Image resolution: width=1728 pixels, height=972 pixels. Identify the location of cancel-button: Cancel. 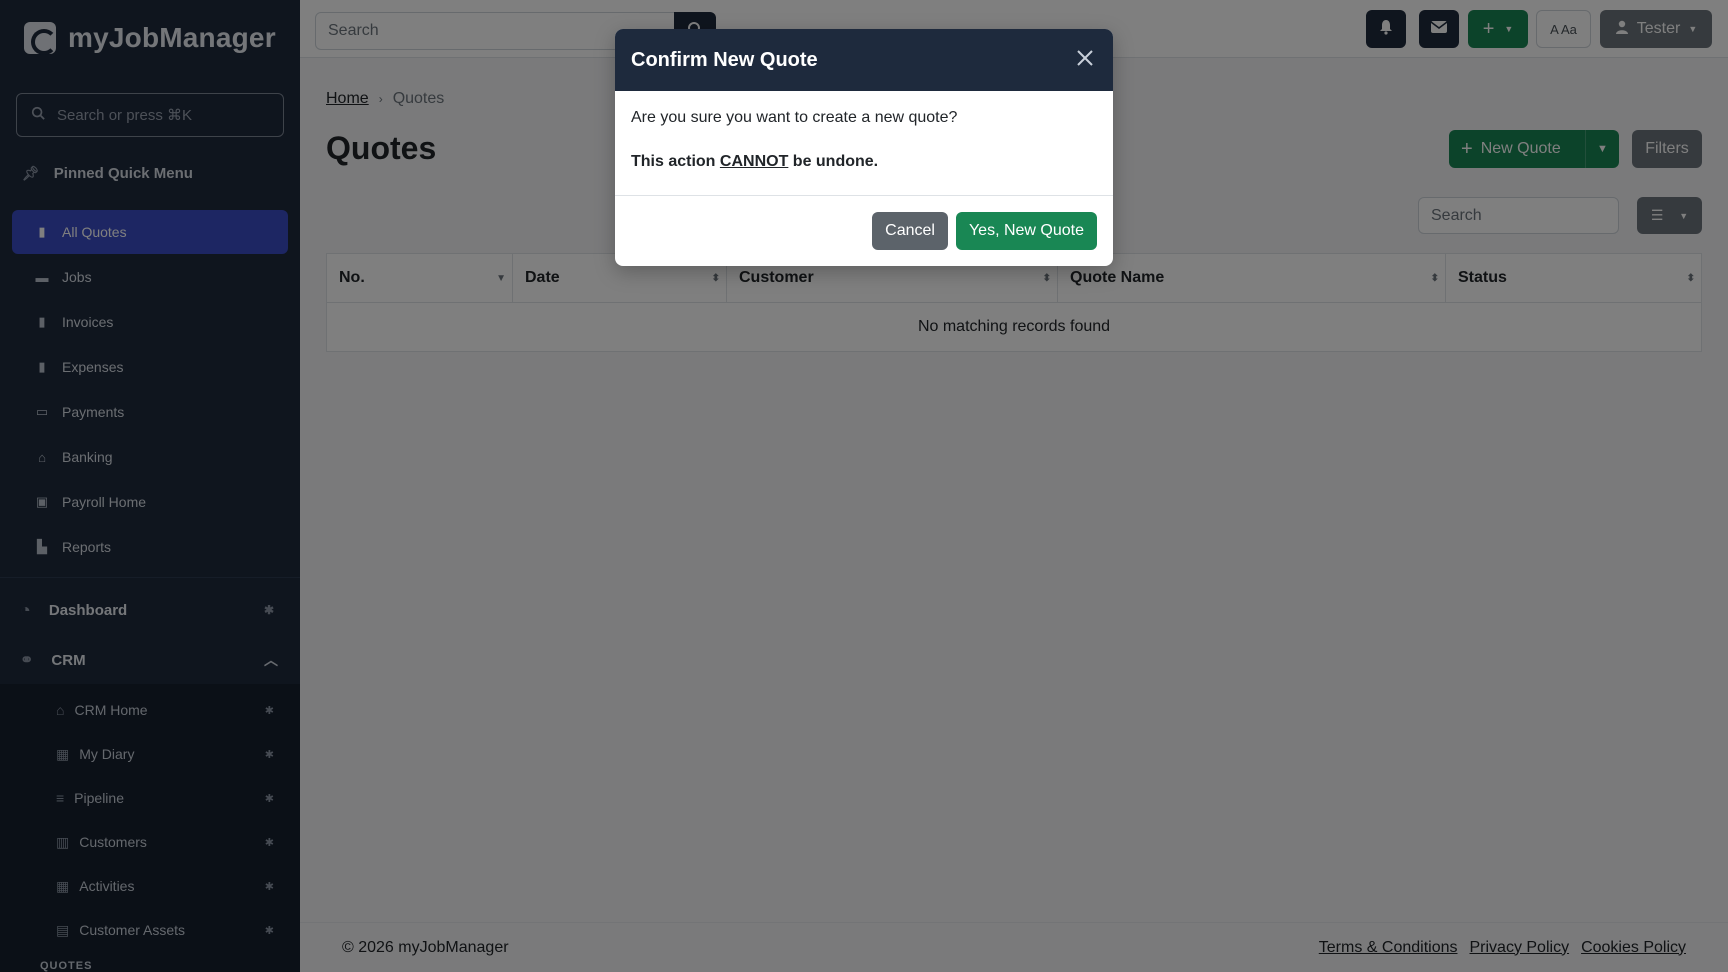
(910, 231).